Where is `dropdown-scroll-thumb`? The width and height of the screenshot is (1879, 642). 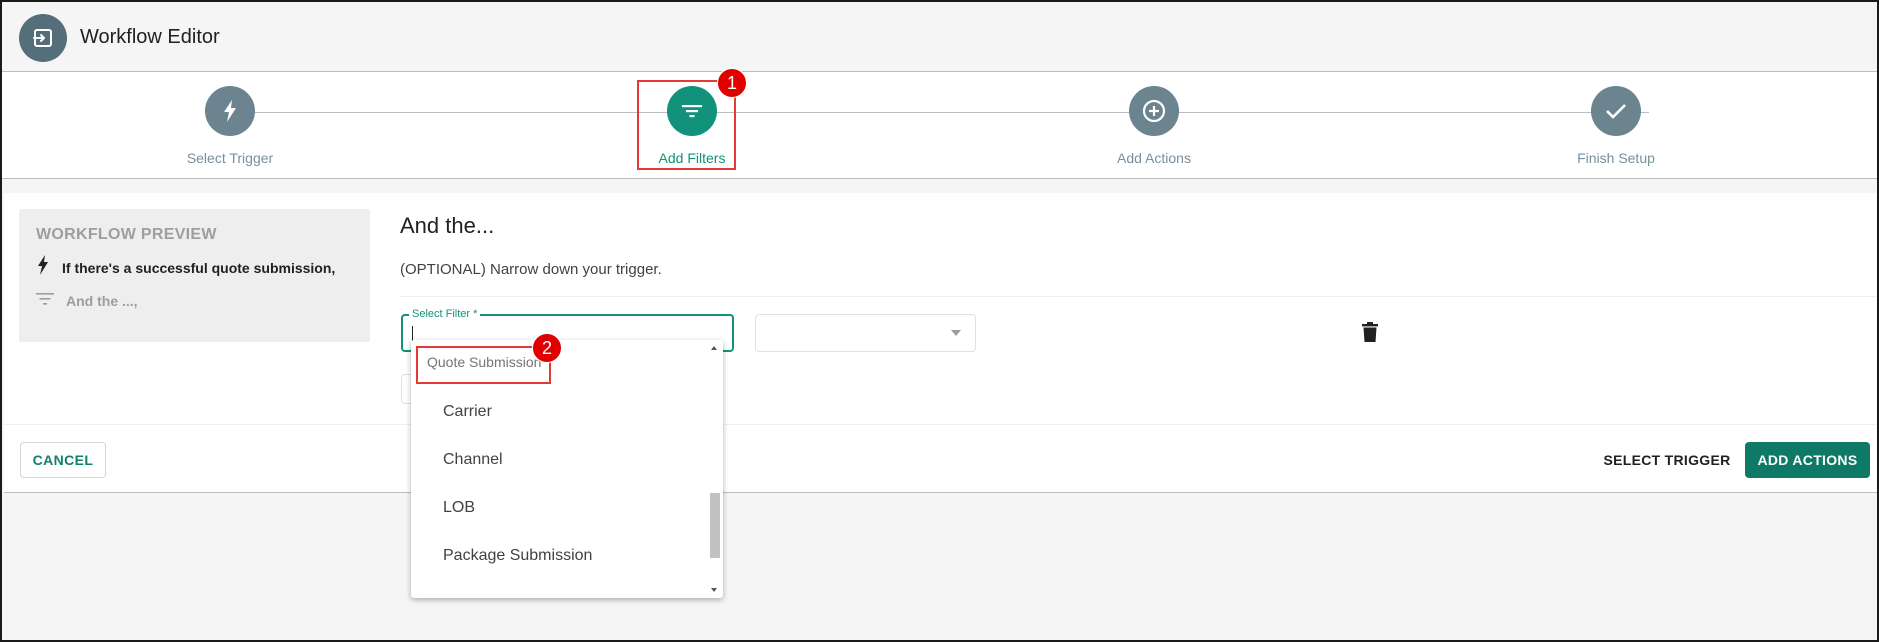
dropdown-scroll-thumb is located at coordinates (715, 525).